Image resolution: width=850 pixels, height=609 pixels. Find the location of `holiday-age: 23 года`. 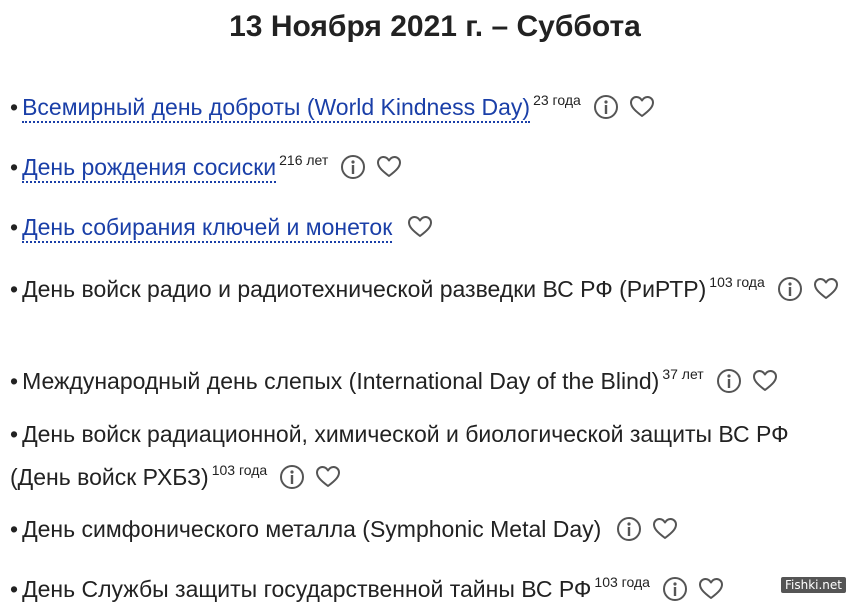

holiday-age: 23 года is located at coordinates (557, 100).